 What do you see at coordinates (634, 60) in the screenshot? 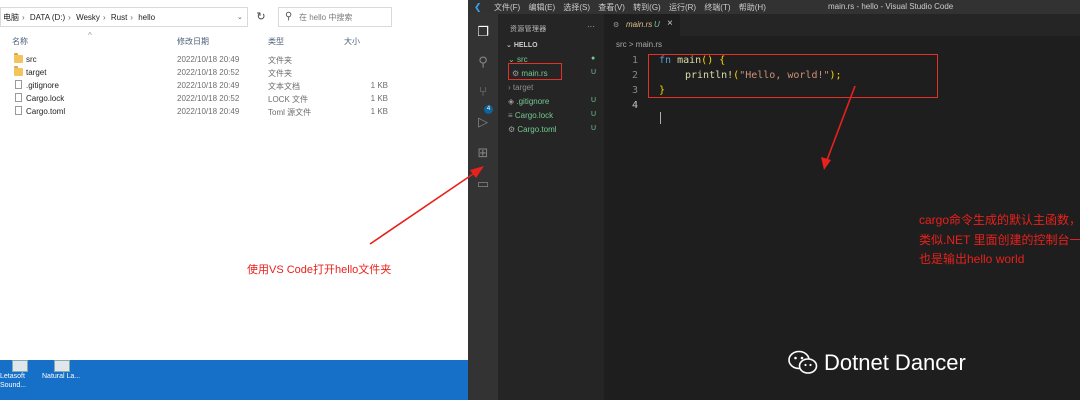
I see `line-number: 1` at bounding box center [634, 60].